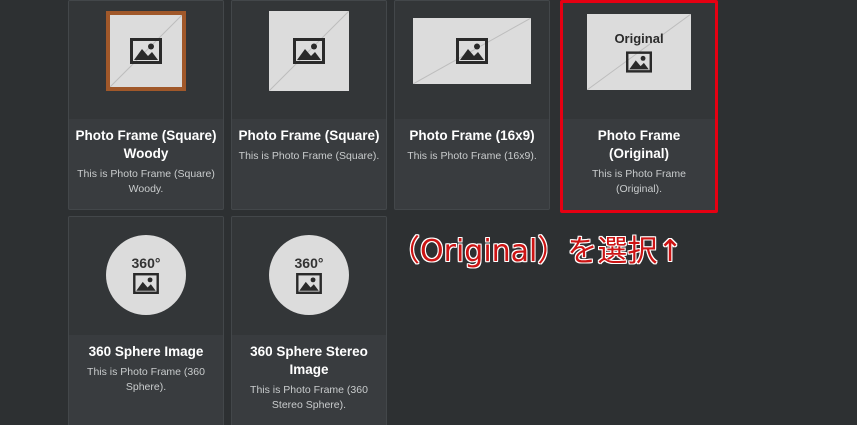 The height and width of the screenshot is (425, 857). What do you see at coordinates (146, 379) in the screenshot?
I see `card-description: This is Photo Frame (360 Sphere).` at bounding box center [146, 379].